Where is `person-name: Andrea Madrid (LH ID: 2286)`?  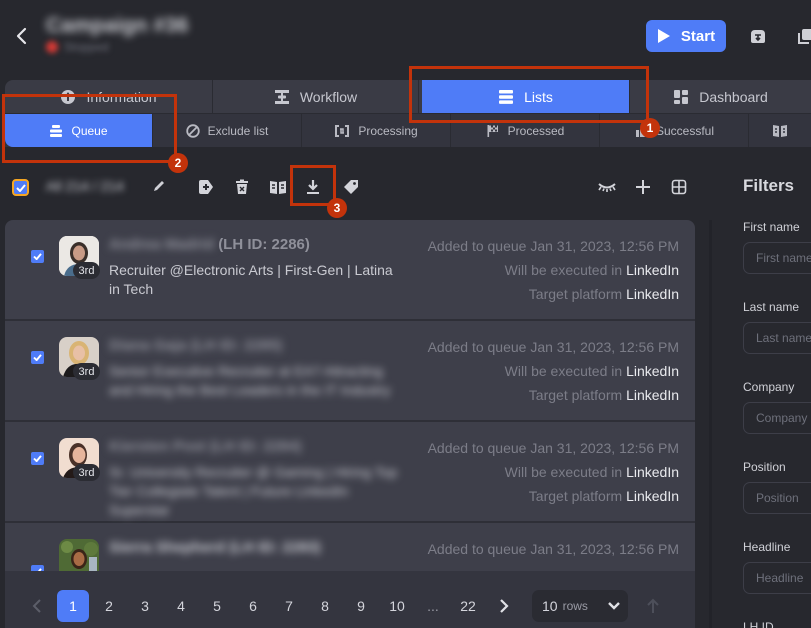
person-name: Andrea Madrid (LH ID: 2286) is located at coordinates (209, 244).